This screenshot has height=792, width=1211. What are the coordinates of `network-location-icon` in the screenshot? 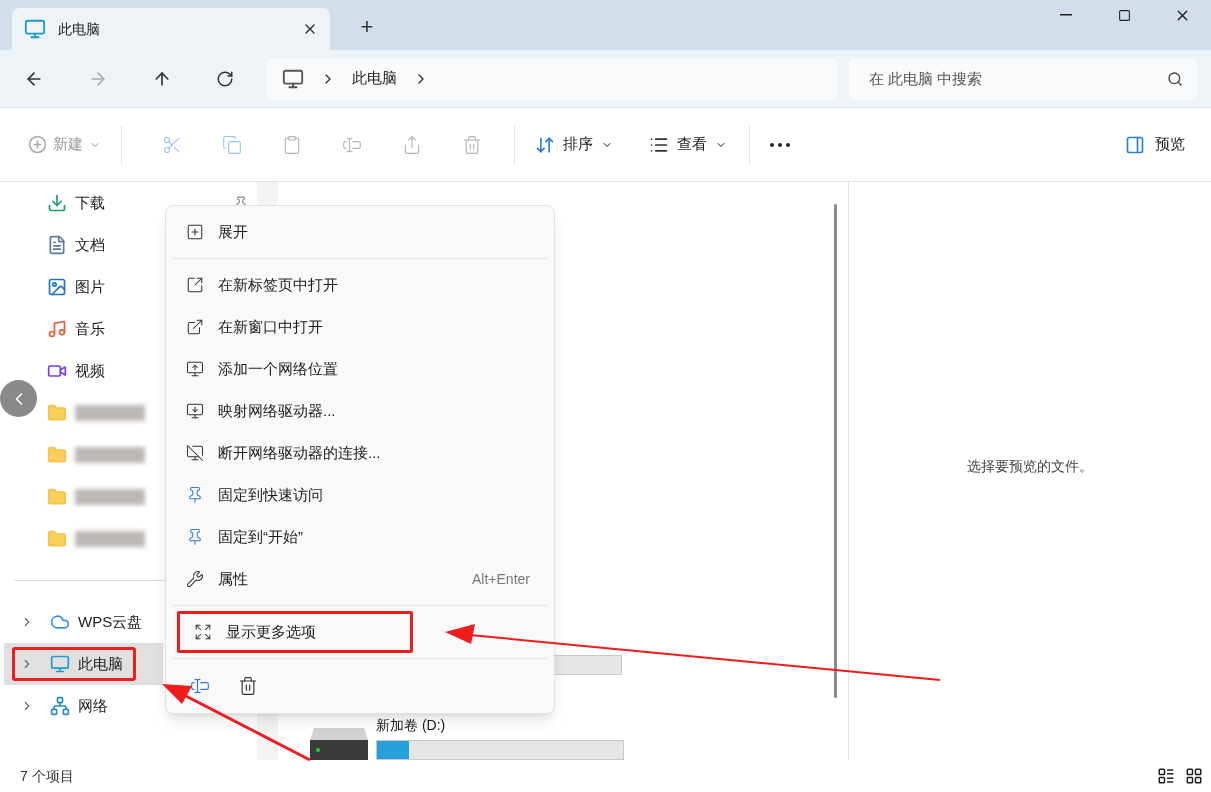 It's located at (195, 369).